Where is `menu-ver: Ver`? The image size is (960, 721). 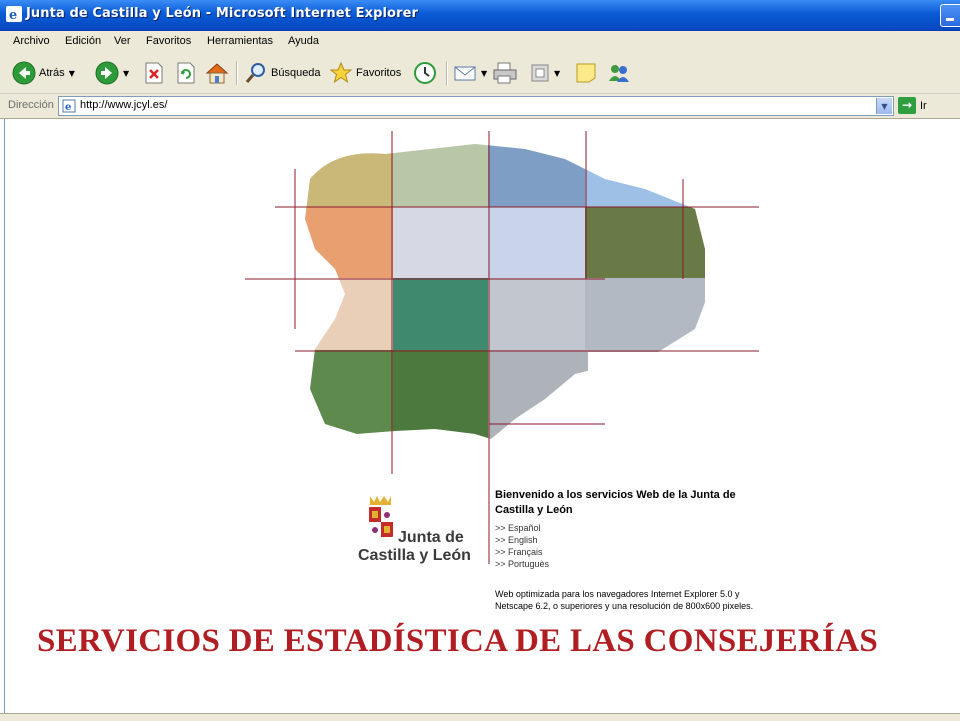
menu-ver: Ver is located at coordinates (122, 41).